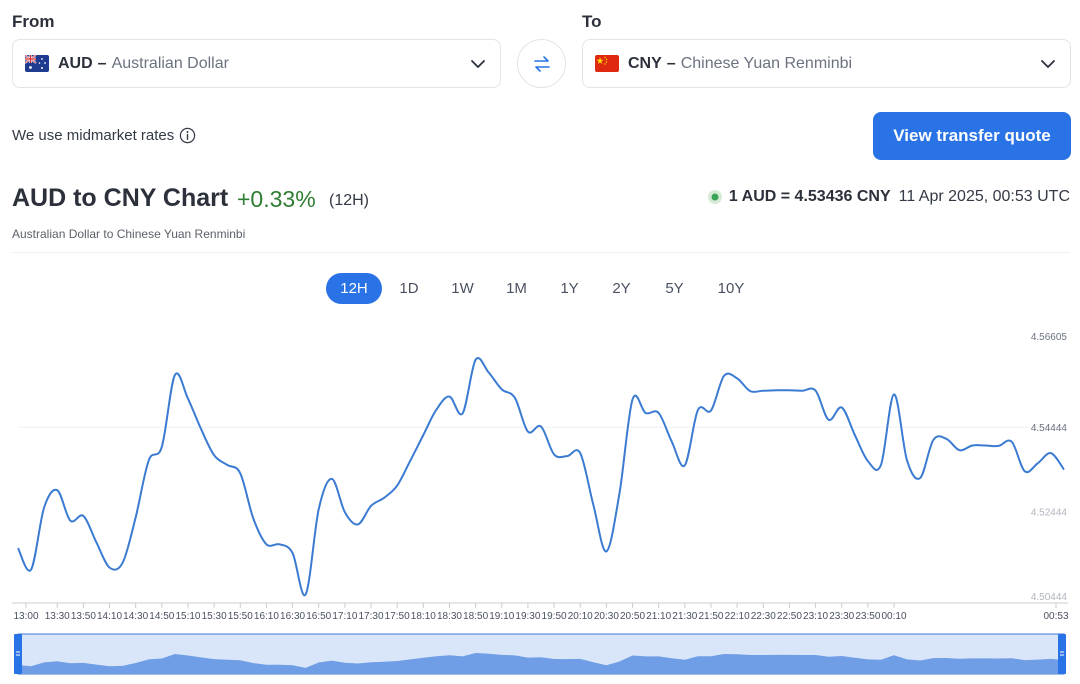  What do you see at coordinates (397, 616) in the screenshot?
I see `x-tick-label: 17:50` at bounding box center [397, 616].